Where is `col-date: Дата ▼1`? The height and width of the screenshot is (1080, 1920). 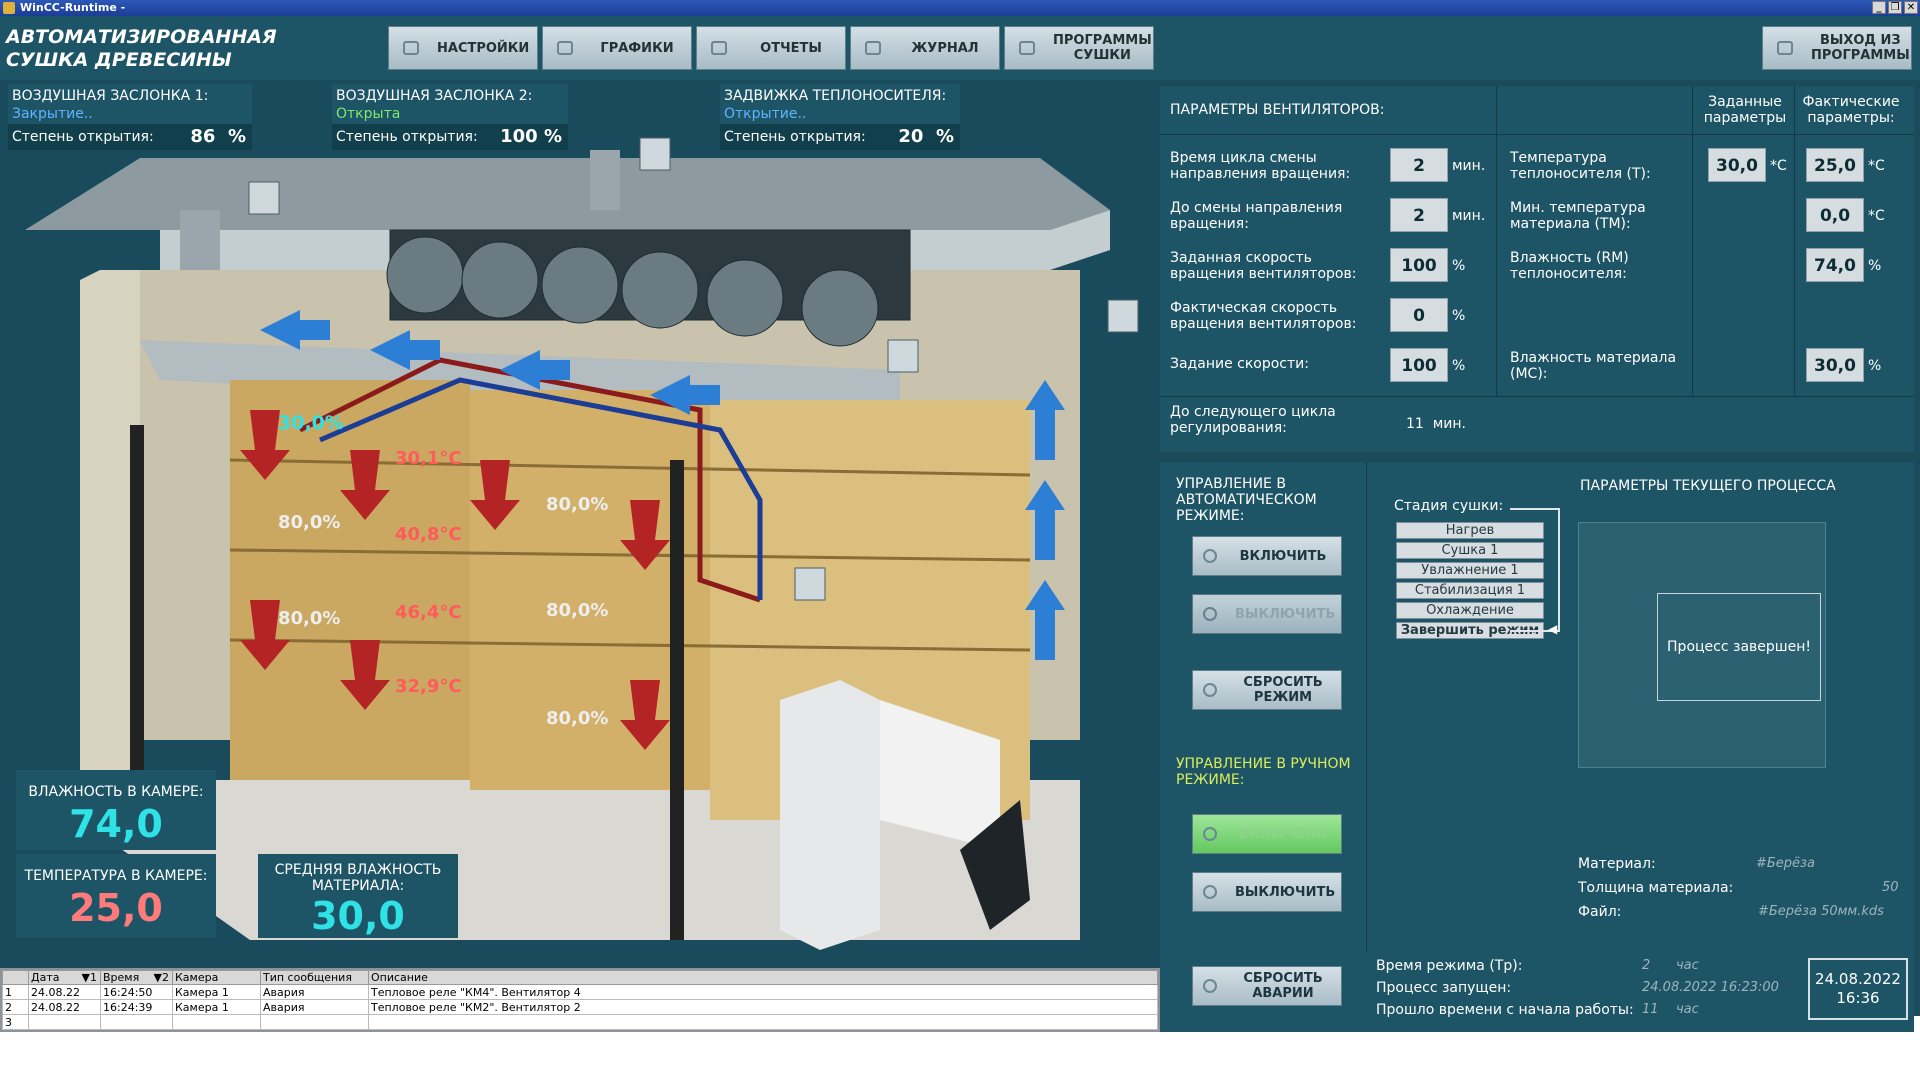 col-date: Дата ▼1 is located at coordinates (64, 977).